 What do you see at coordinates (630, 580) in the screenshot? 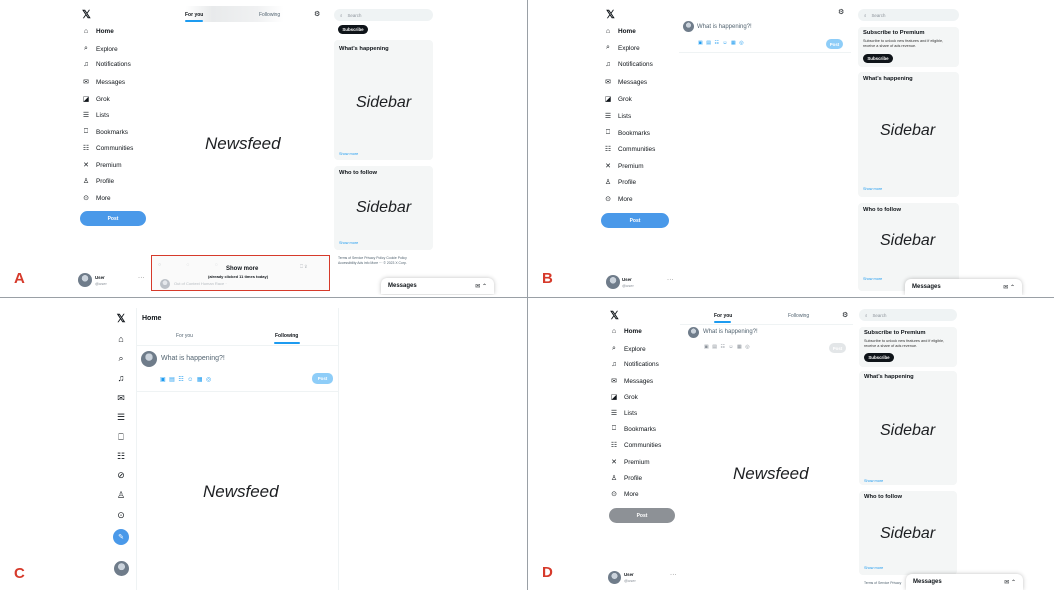
I see `user-handle: @user` at bounding box center [630, 580].